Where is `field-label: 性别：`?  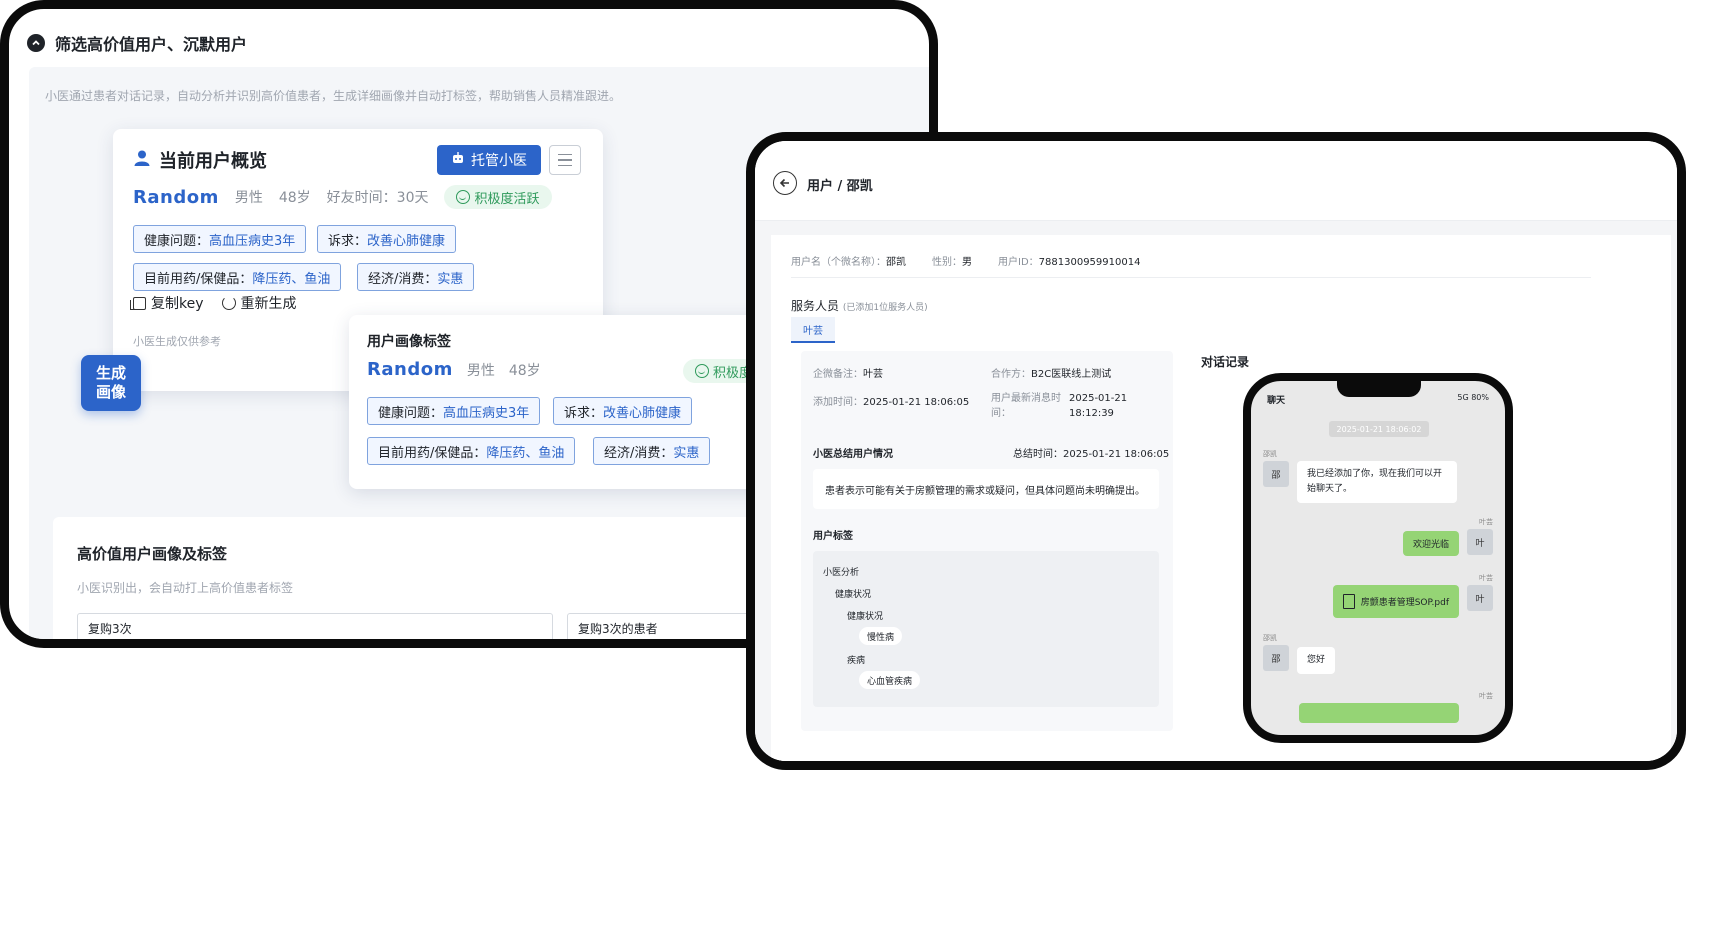
field-label: 性别： is located at coordinates (947, 262).